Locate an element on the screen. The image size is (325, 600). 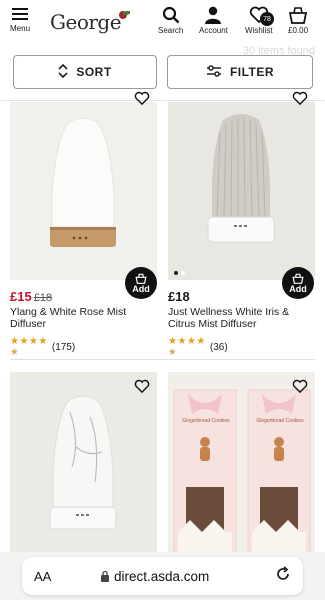
product-price: £15 £18 is located at coordinates (31, 296).